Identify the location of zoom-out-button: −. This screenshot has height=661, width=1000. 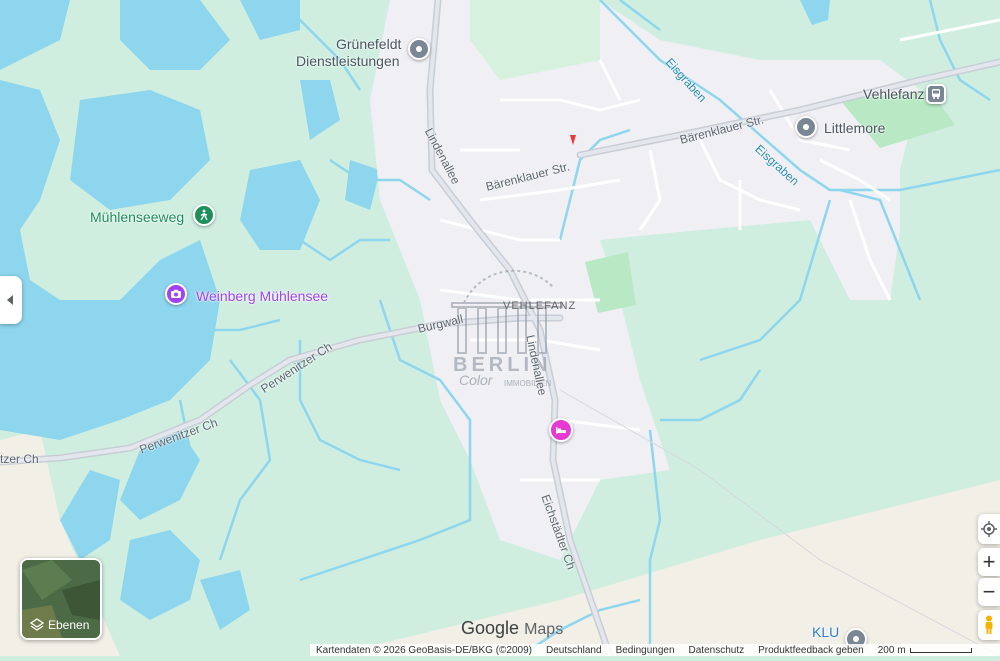
(989, 592).